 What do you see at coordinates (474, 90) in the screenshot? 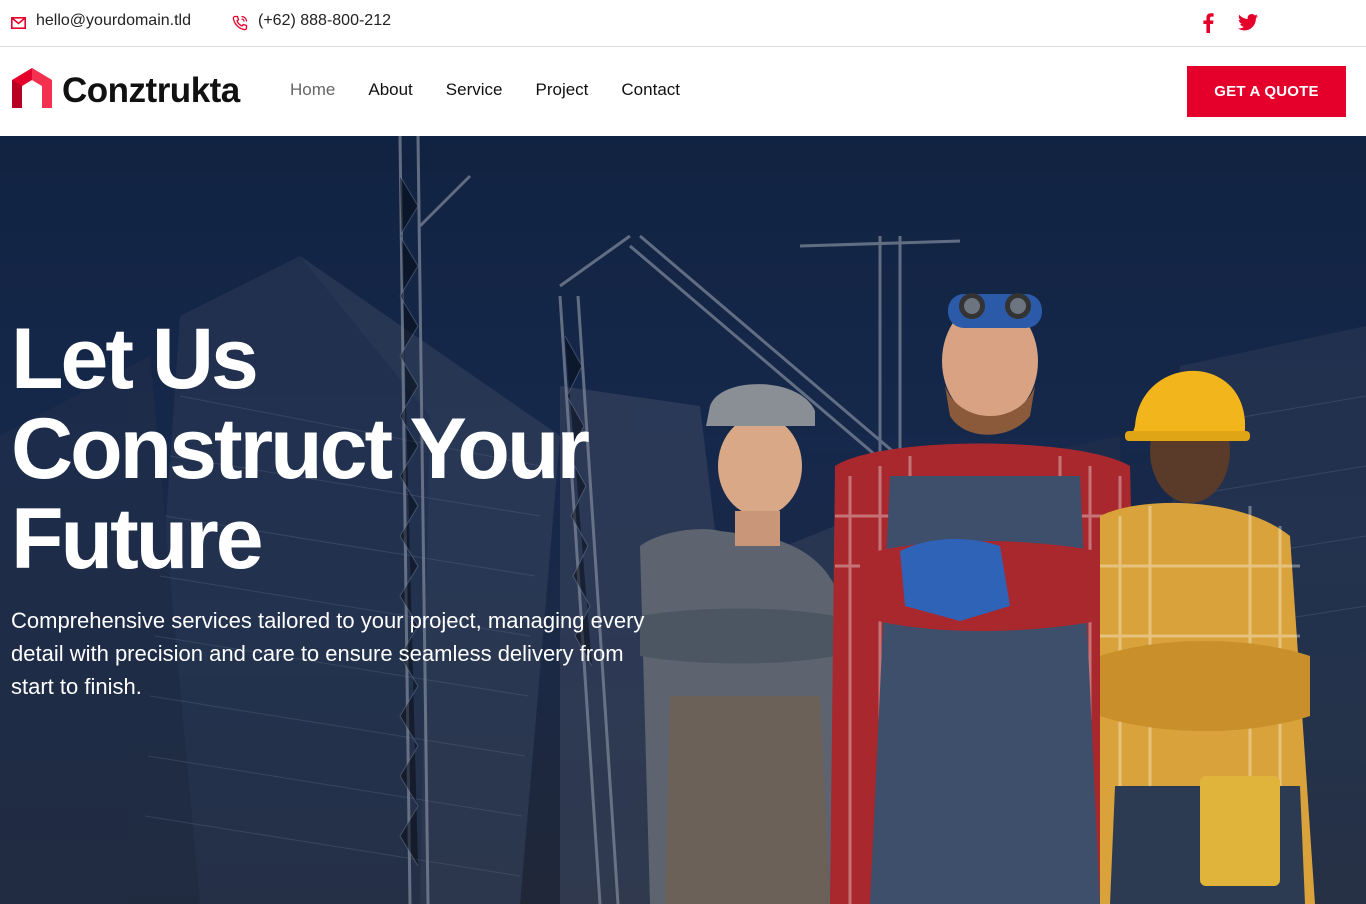
I see `nav-item-service: Service` at bounding box center [474, 90].